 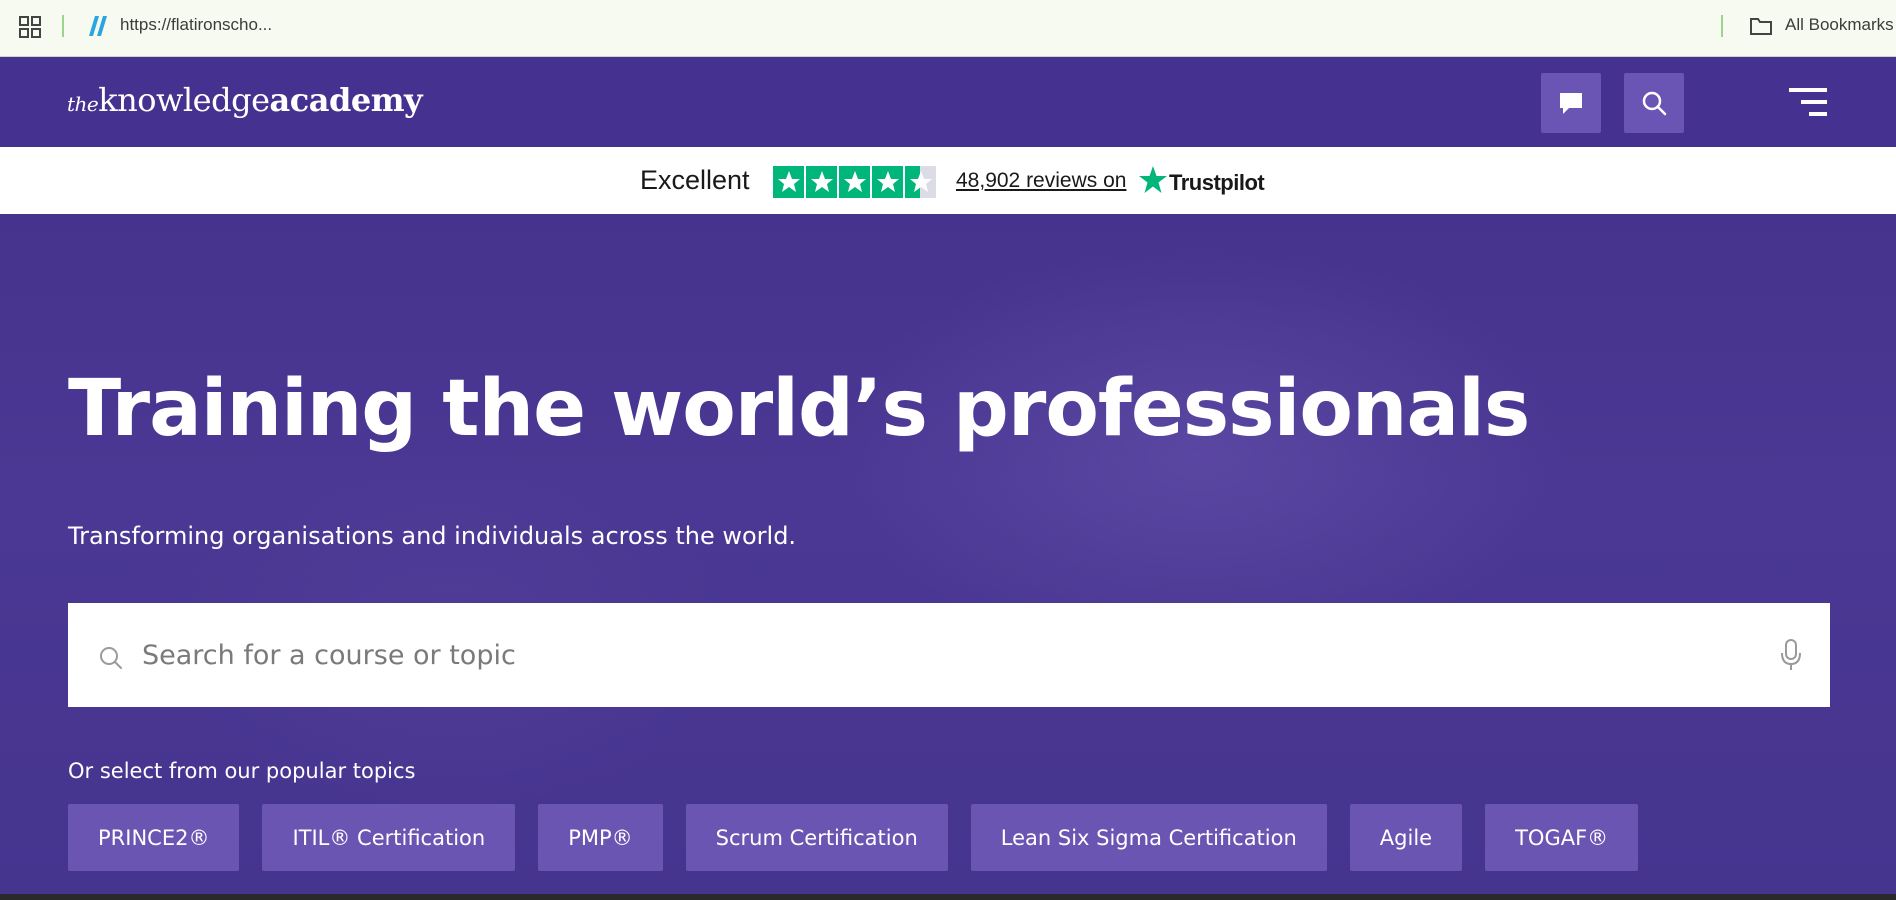 What do you see at coordinates (1761, 26) in the screenshot?
I see `folder-icon` at bounding box center [1761, 26].